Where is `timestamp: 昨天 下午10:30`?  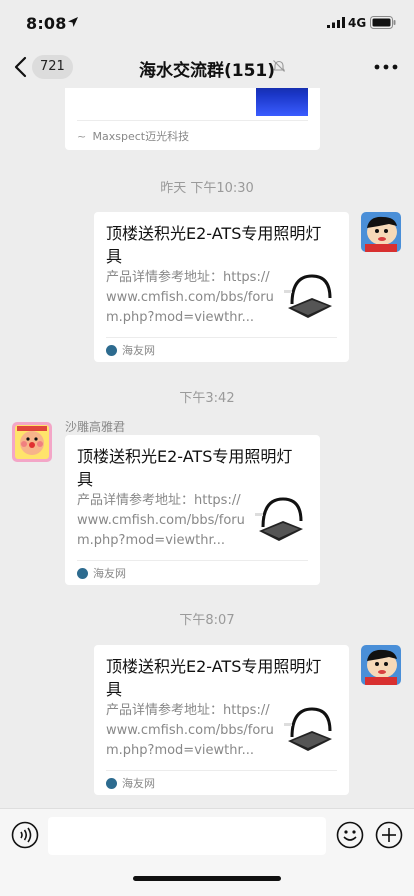
timestamp: 昨天 下午10:30 is located at coordinates (207, 188).